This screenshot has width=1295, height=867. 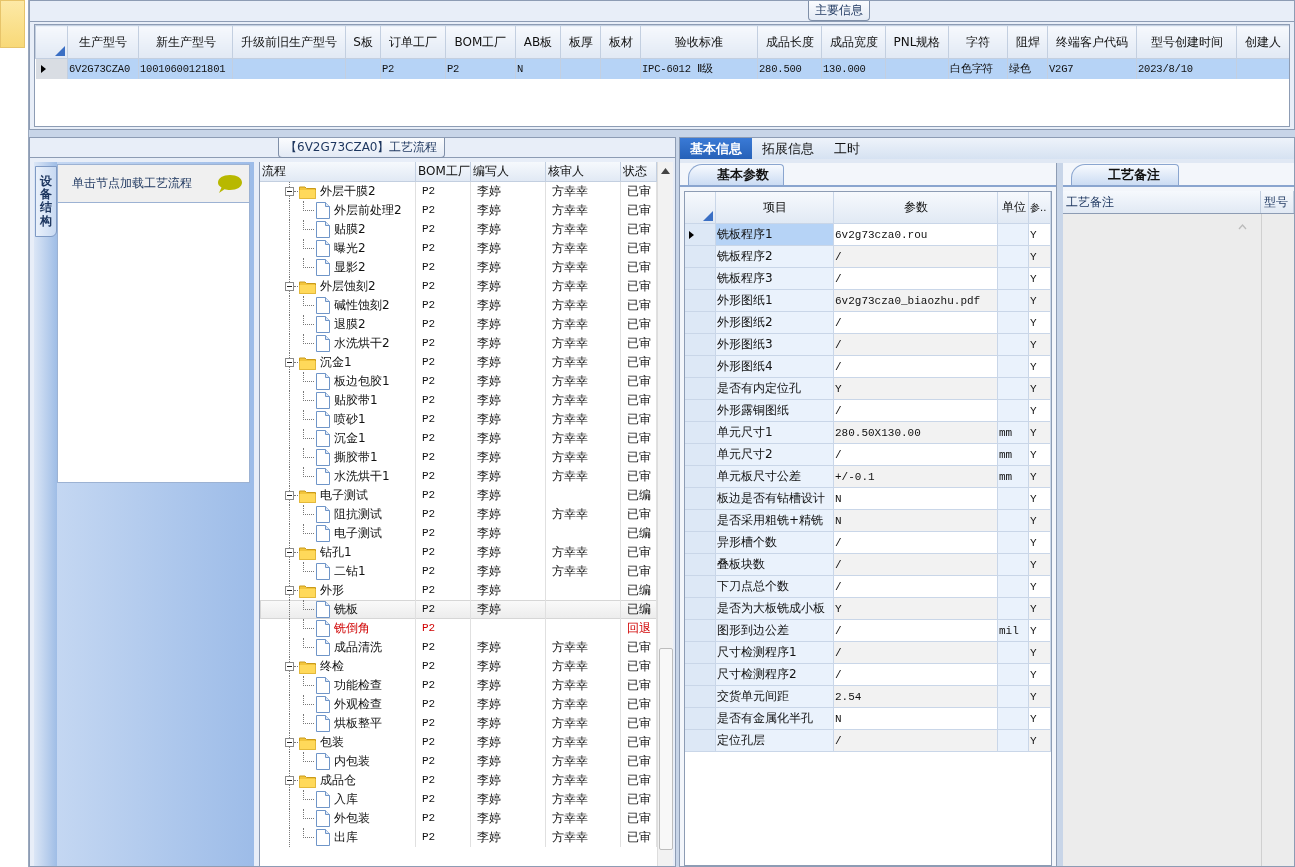 What do you see at coordinates (185, 42) in the screenshot?
I see `column-header: 新生产型号` at bounding box center [185, 42].